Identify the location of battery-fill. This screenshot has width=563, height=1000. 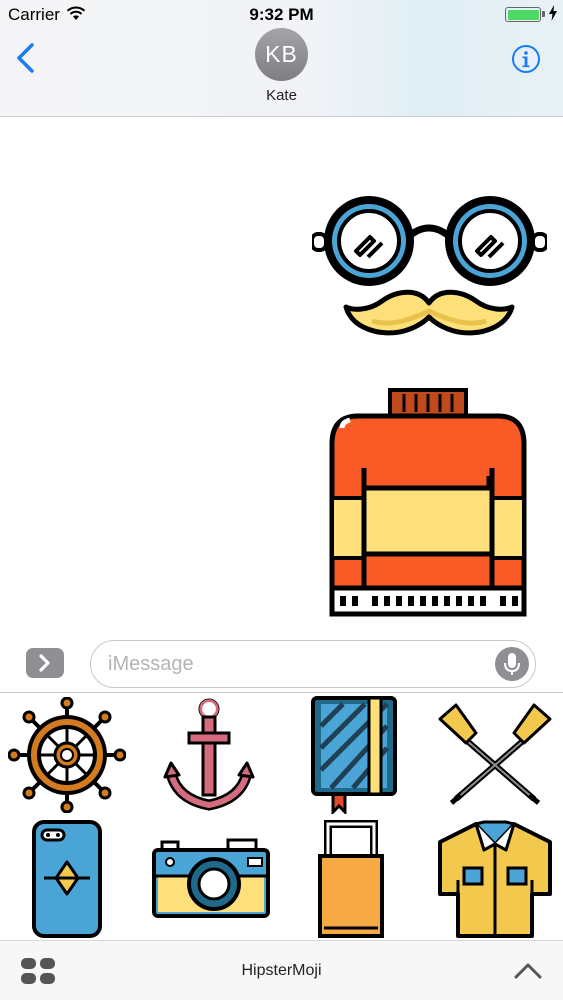
(523, 14).